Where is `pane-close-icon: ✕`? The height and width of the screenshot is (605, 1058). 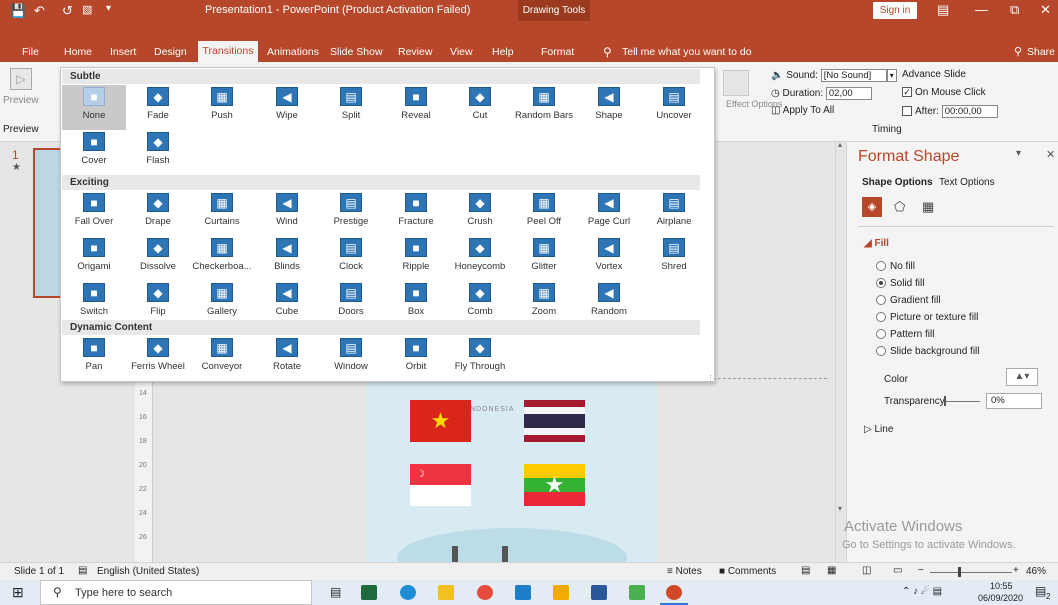 pane-close-icon: ✕ is located at coordinates (1050, 154).